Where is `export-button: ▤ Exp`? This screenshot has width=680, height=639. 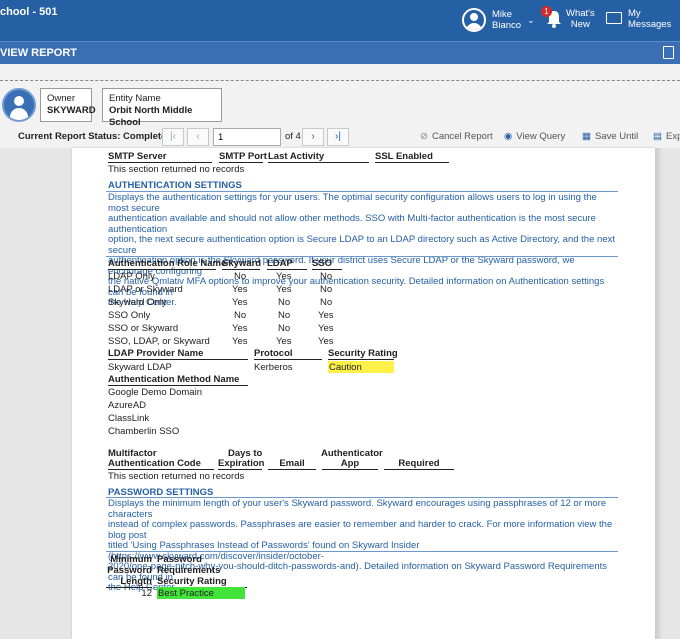
export-button: ▤ Exp is located at coordinates (666, 136).